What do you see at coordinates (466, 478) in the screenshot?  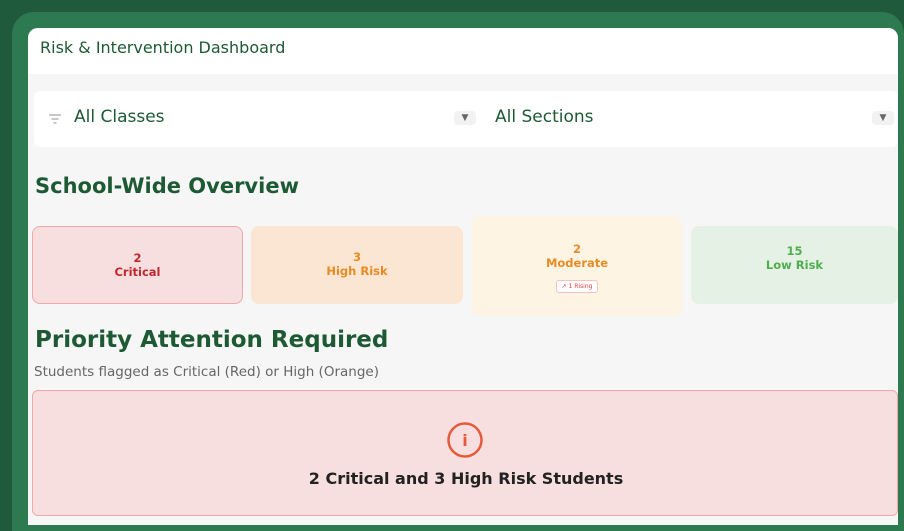 I see `priority-alert-text: 2 Critical and 3 High Risk Students` at bounding box center [466, 478].